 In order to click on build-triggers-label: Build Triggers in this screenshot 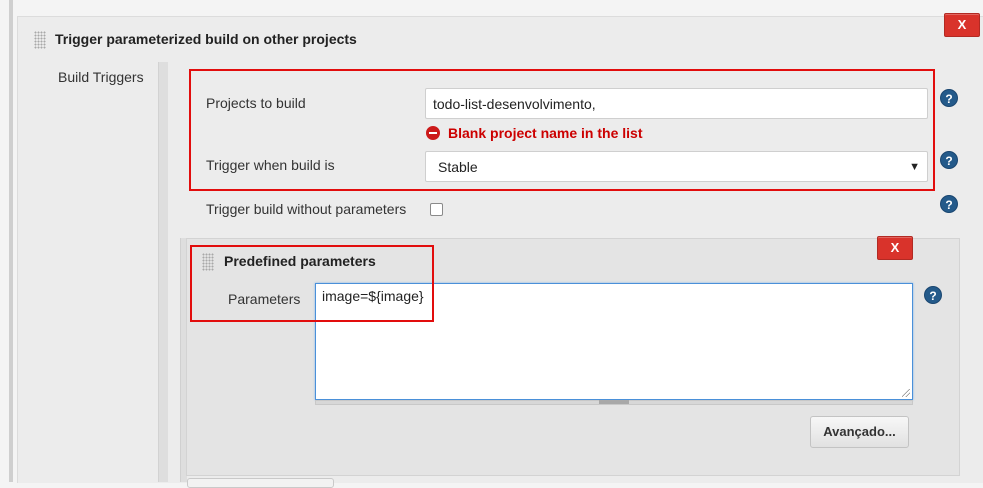, I will do `click(101, 77)`.